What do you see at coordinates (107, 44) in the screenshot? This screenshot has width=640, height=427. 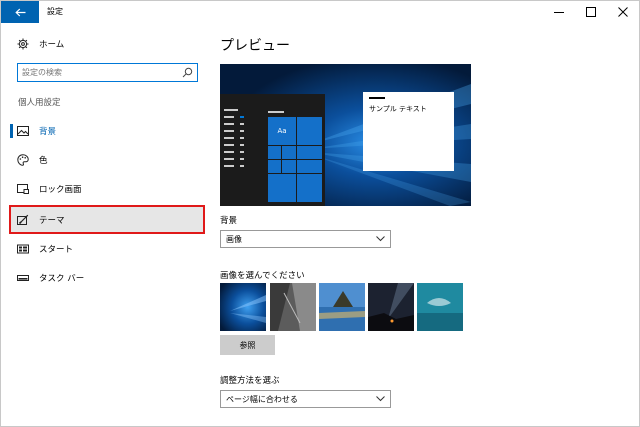 I see `sidebar-item-home: ホーム` at bounding box center [107, 44].